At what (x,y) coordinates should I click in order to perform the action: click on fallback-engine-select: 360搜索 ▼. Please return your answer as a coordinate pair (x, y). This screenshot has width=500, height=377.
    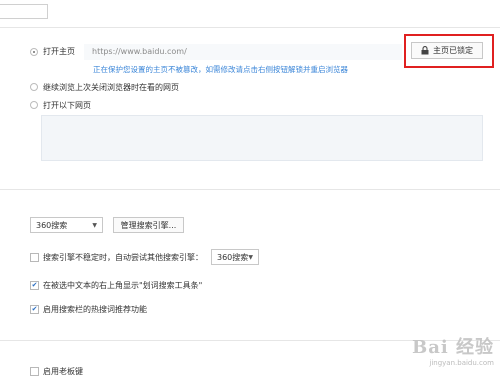
    Looking at the image, I should click on (235, 257).